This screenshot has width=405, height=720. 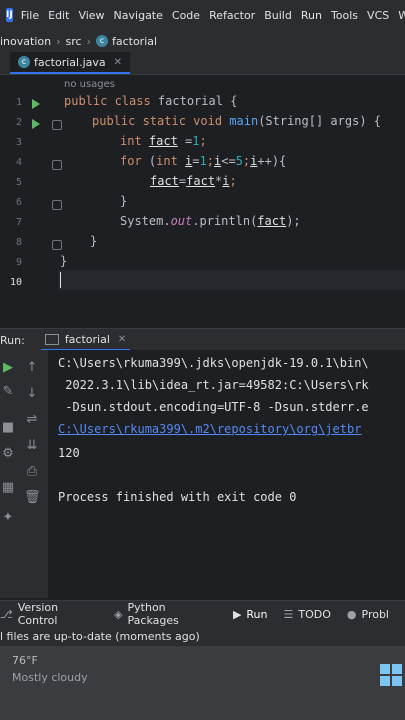 I want to click on menu-refactor: Refactor, so click(x=232, y=15).